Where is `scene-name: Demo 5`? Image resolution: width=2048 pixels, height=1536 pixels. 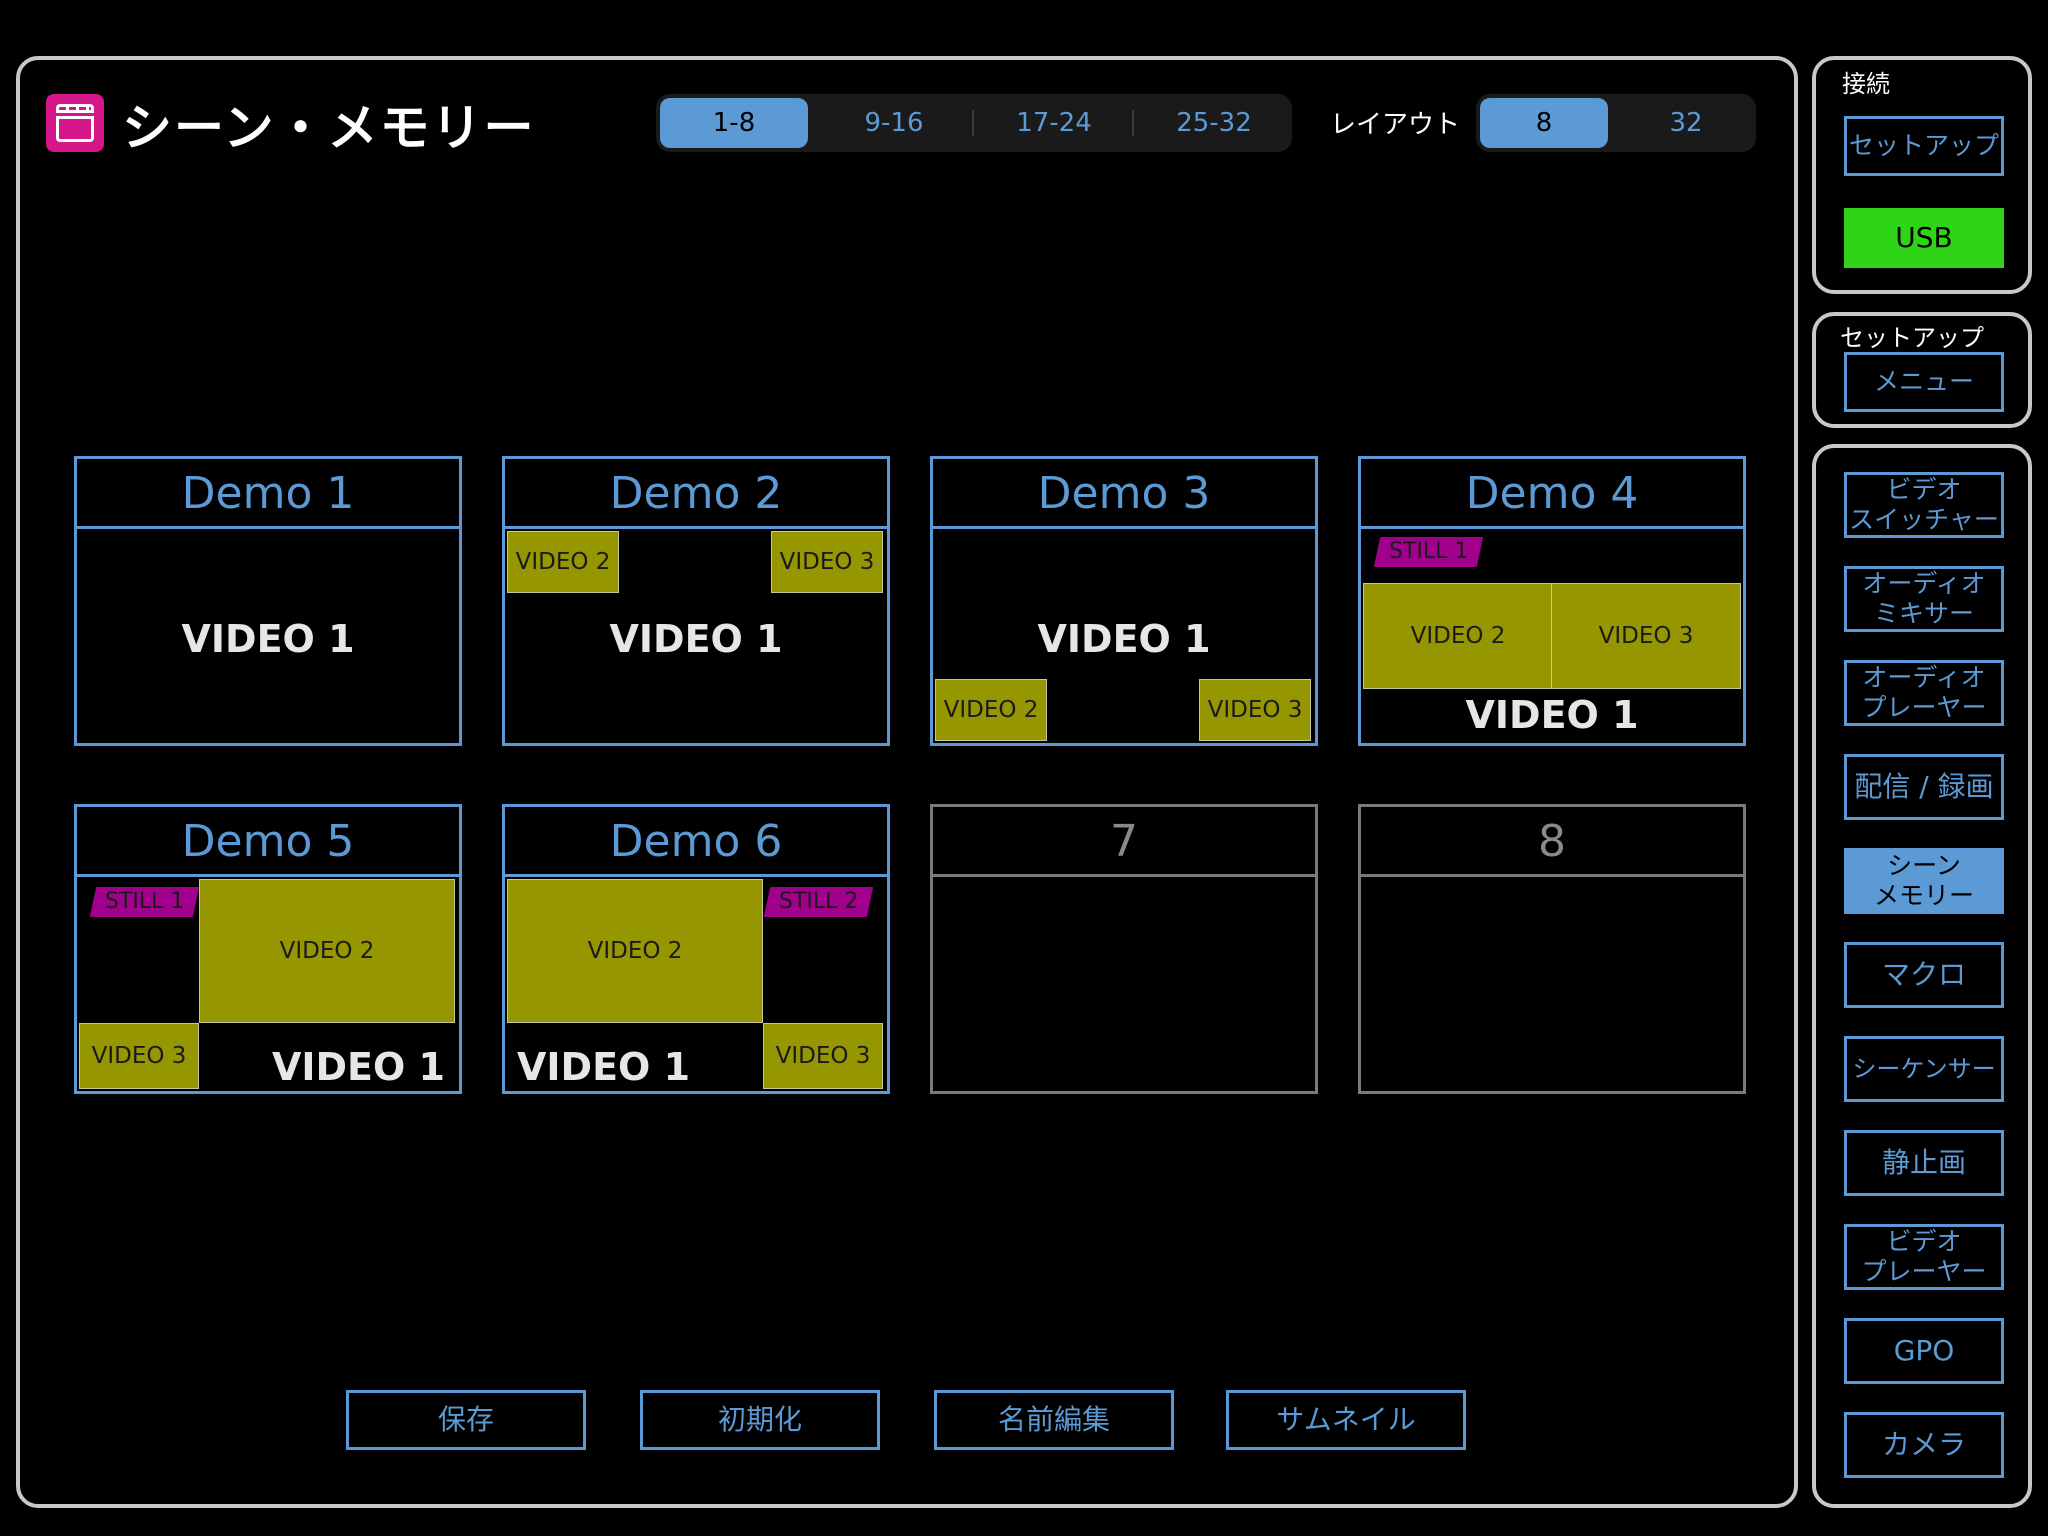 scene-name: Demo 5 is located at coordinates (268, 842).